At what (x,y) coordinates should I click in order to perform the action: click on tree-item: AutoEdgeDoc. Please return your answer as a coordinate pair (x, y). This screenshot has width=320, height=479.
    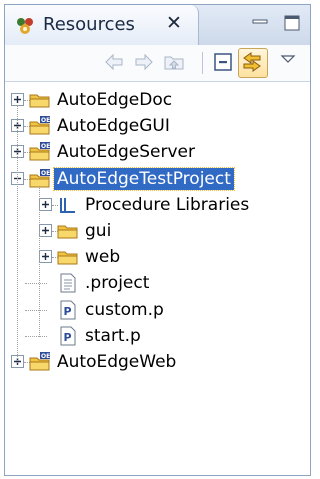
    Looking at the image, I should click on (157, 100).